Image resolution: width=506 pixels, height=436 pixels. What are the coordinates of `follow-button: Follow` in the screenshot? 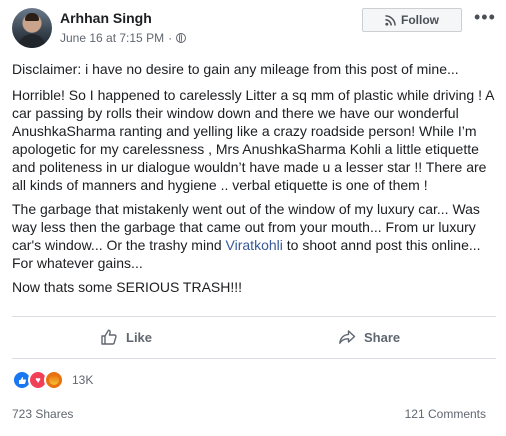 It's located at (412, 20).